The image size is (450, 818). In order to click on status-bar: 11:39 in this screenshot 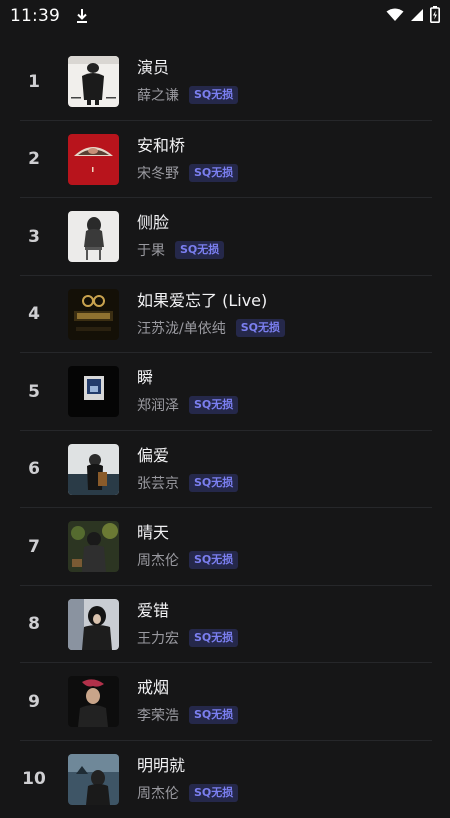, I will do `click(225, 16)`.